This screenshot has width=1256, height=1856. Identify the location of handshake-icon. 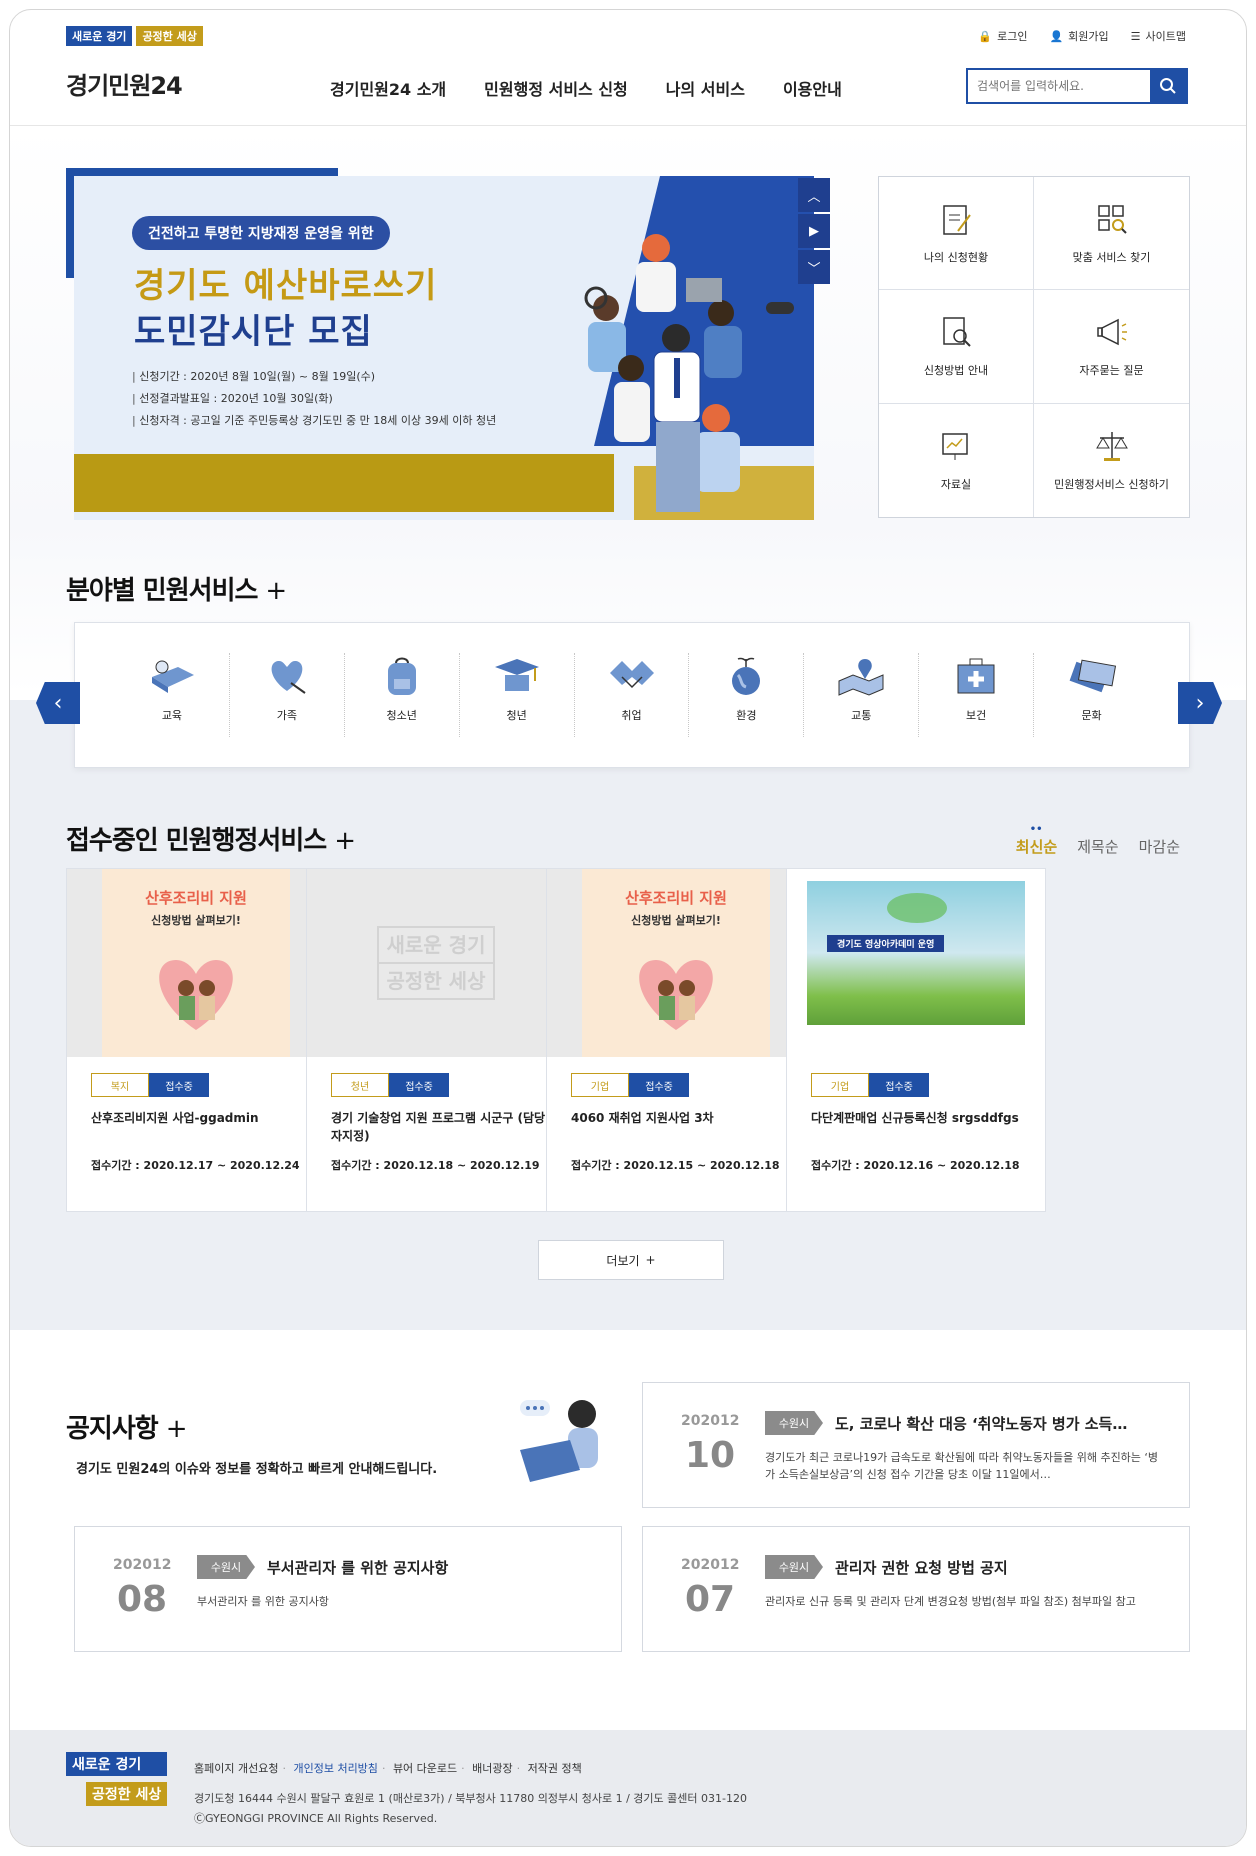
(631, 675).